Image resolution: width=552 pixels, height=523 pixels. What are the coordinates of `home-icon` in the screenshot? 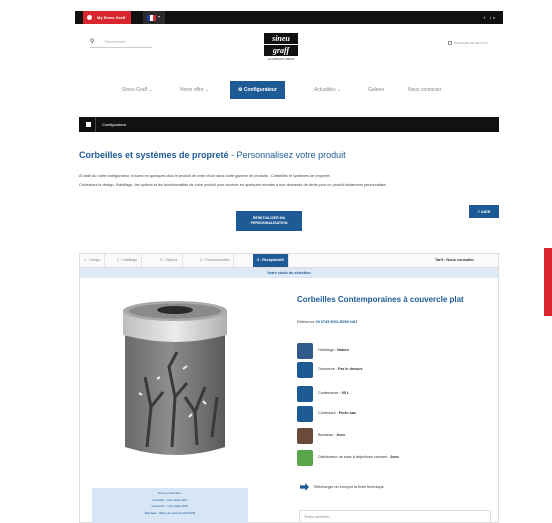 It's located at (88, 124).